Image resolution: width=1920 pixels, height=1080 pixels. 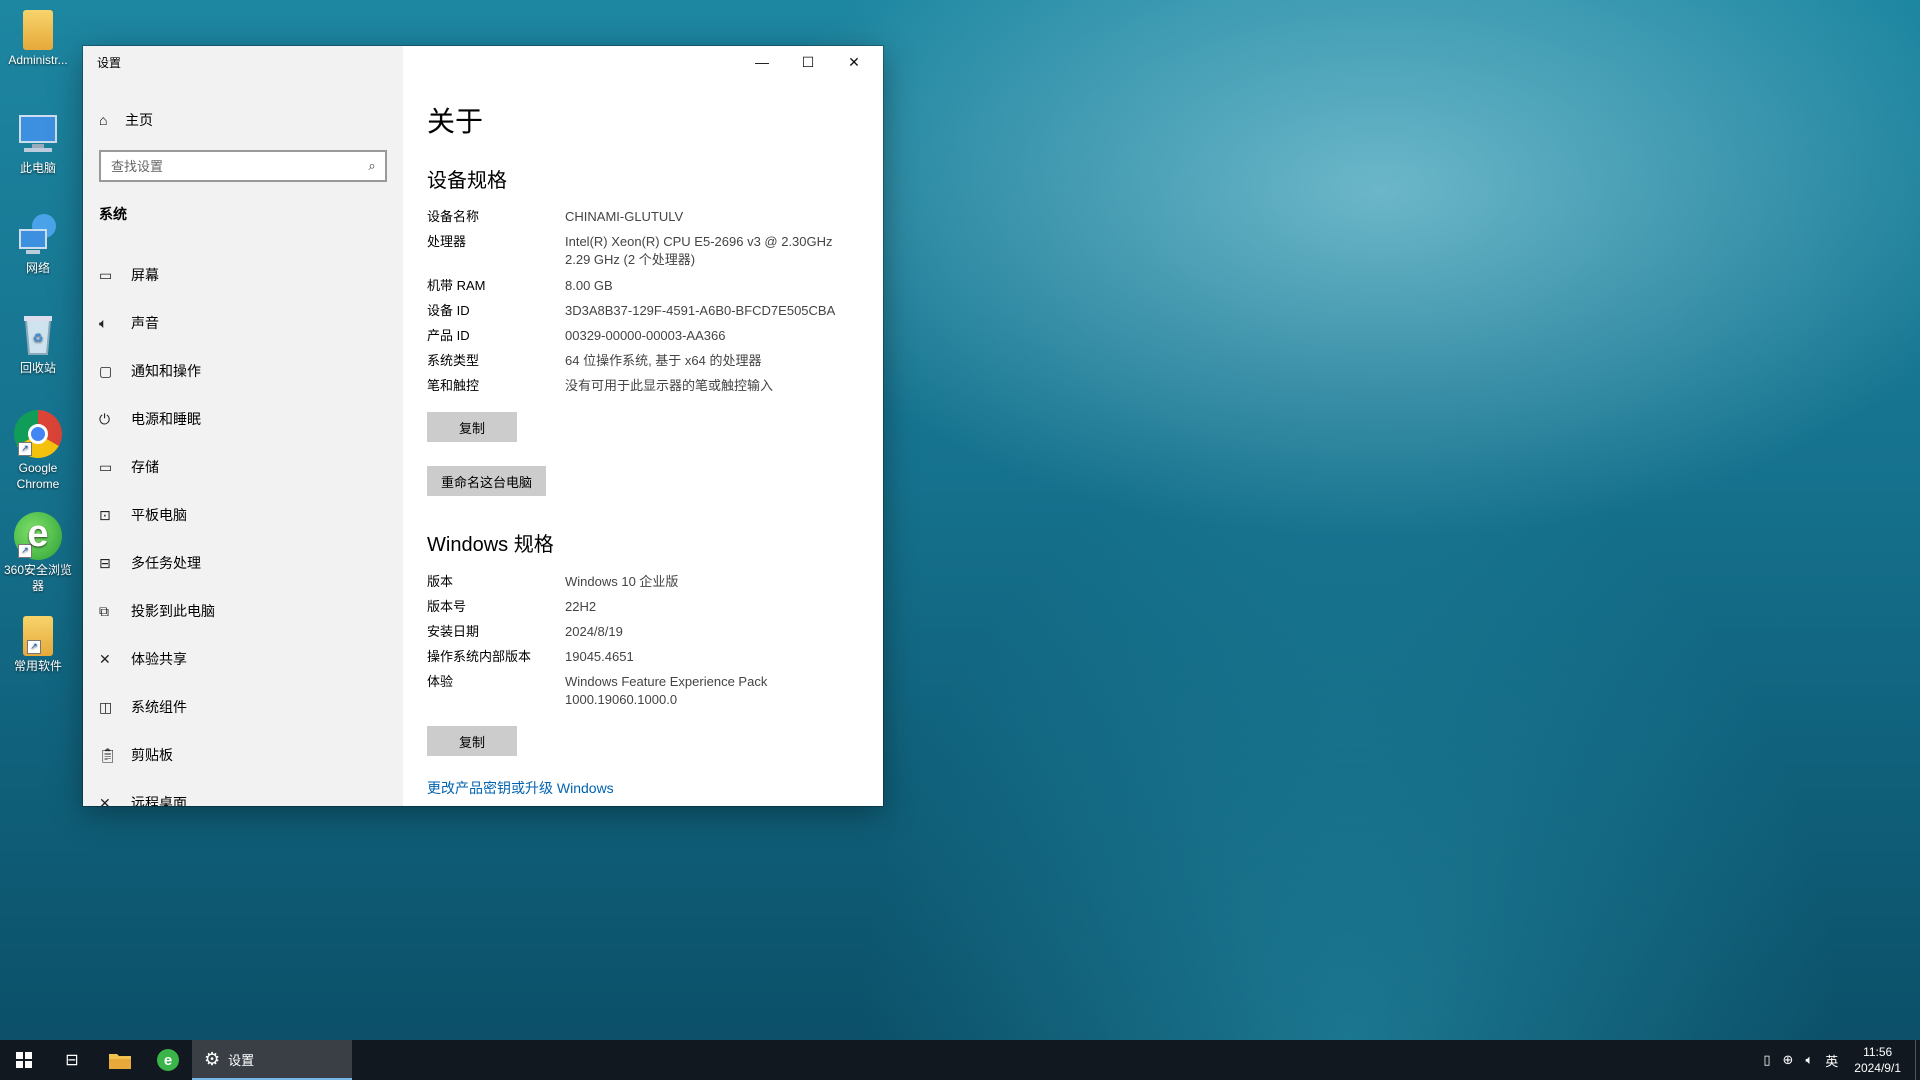 I want to click on nav-label: 声音, so click(x=145, y=323).